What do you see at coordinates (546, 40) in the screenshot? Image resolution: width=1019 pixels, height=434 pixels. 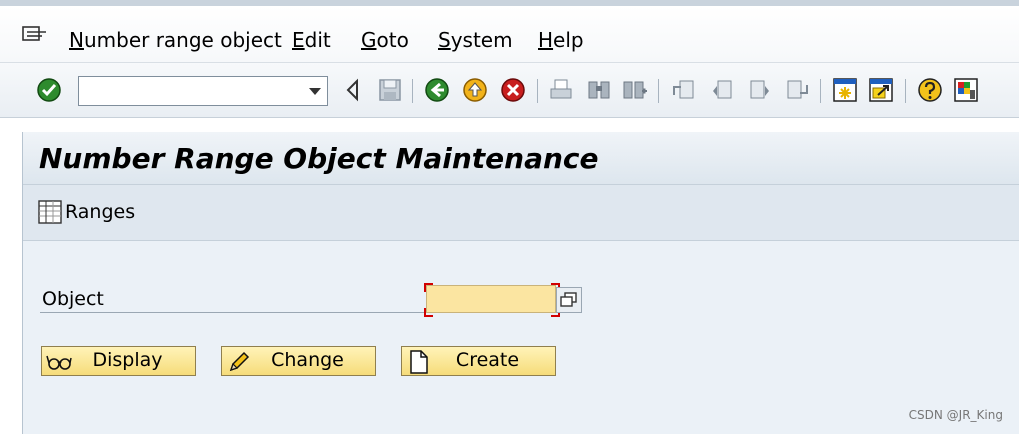 I see `menu-mnemonic: H` at bounding box center [546, 40].